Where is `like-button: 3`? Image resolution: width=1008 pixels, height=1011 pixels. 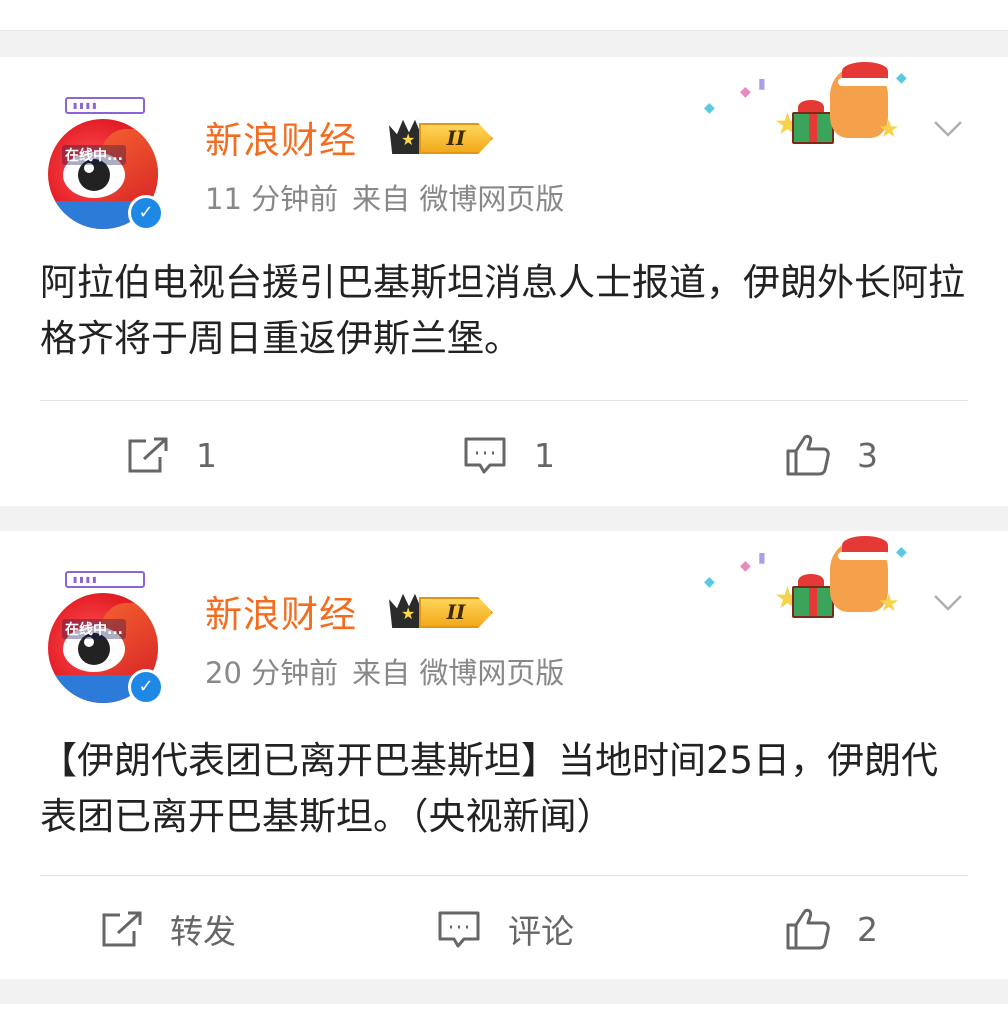 like-button: 3 is located at coordinates (831, 455).